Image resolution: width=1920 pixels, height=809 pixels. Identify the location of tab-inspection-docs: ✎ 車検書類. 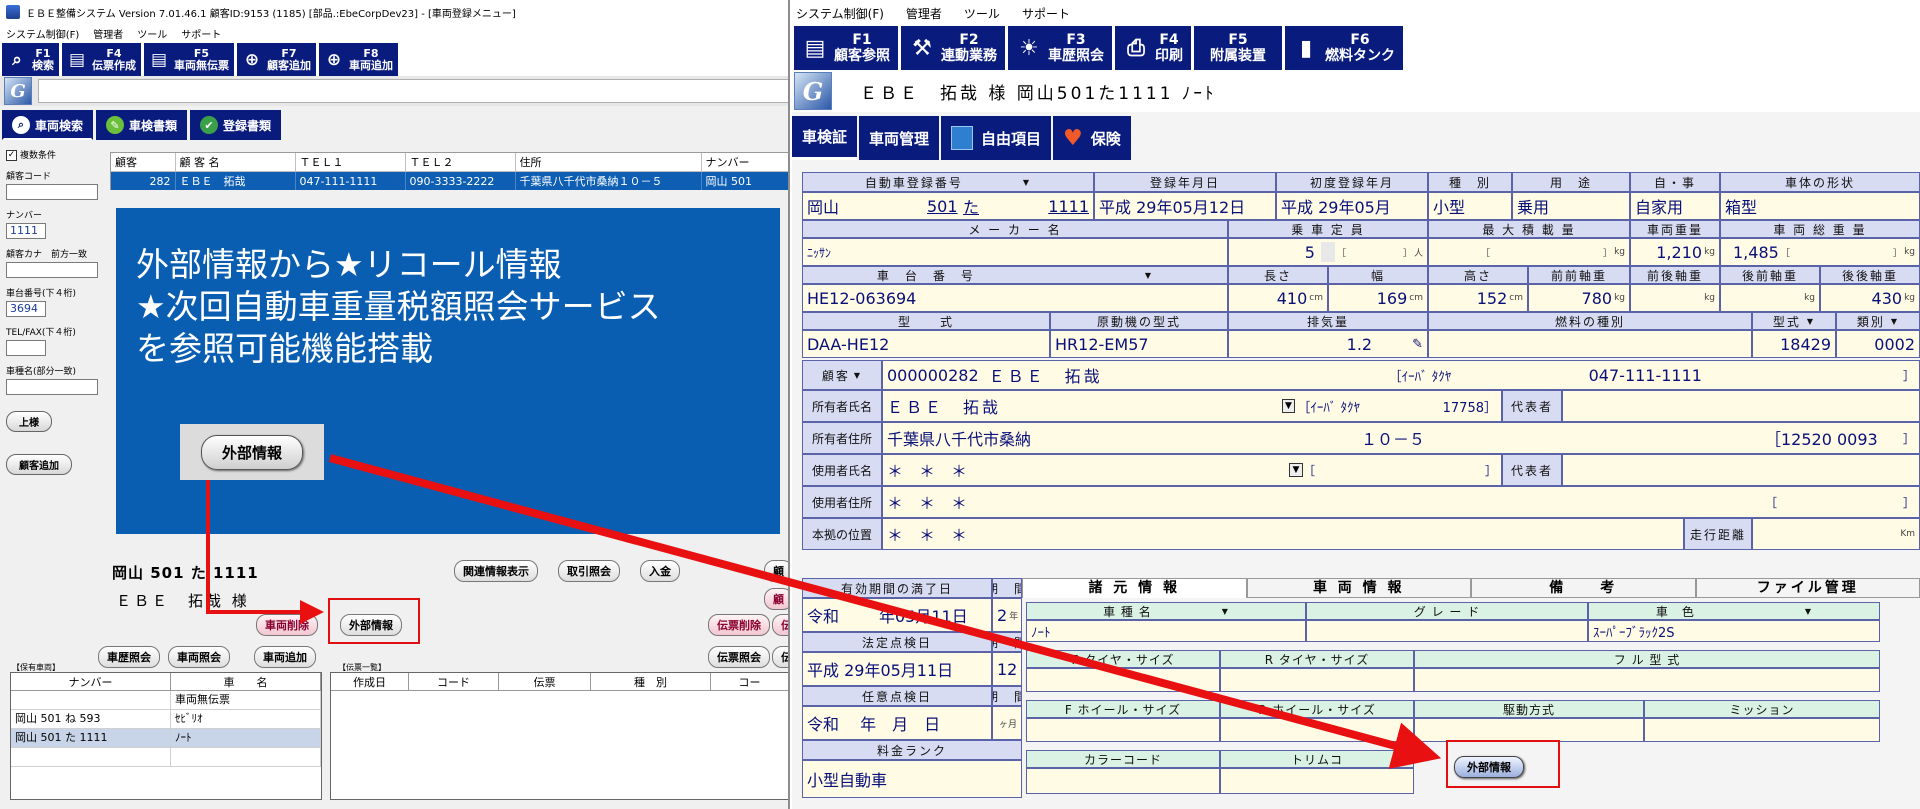
(142, 125).